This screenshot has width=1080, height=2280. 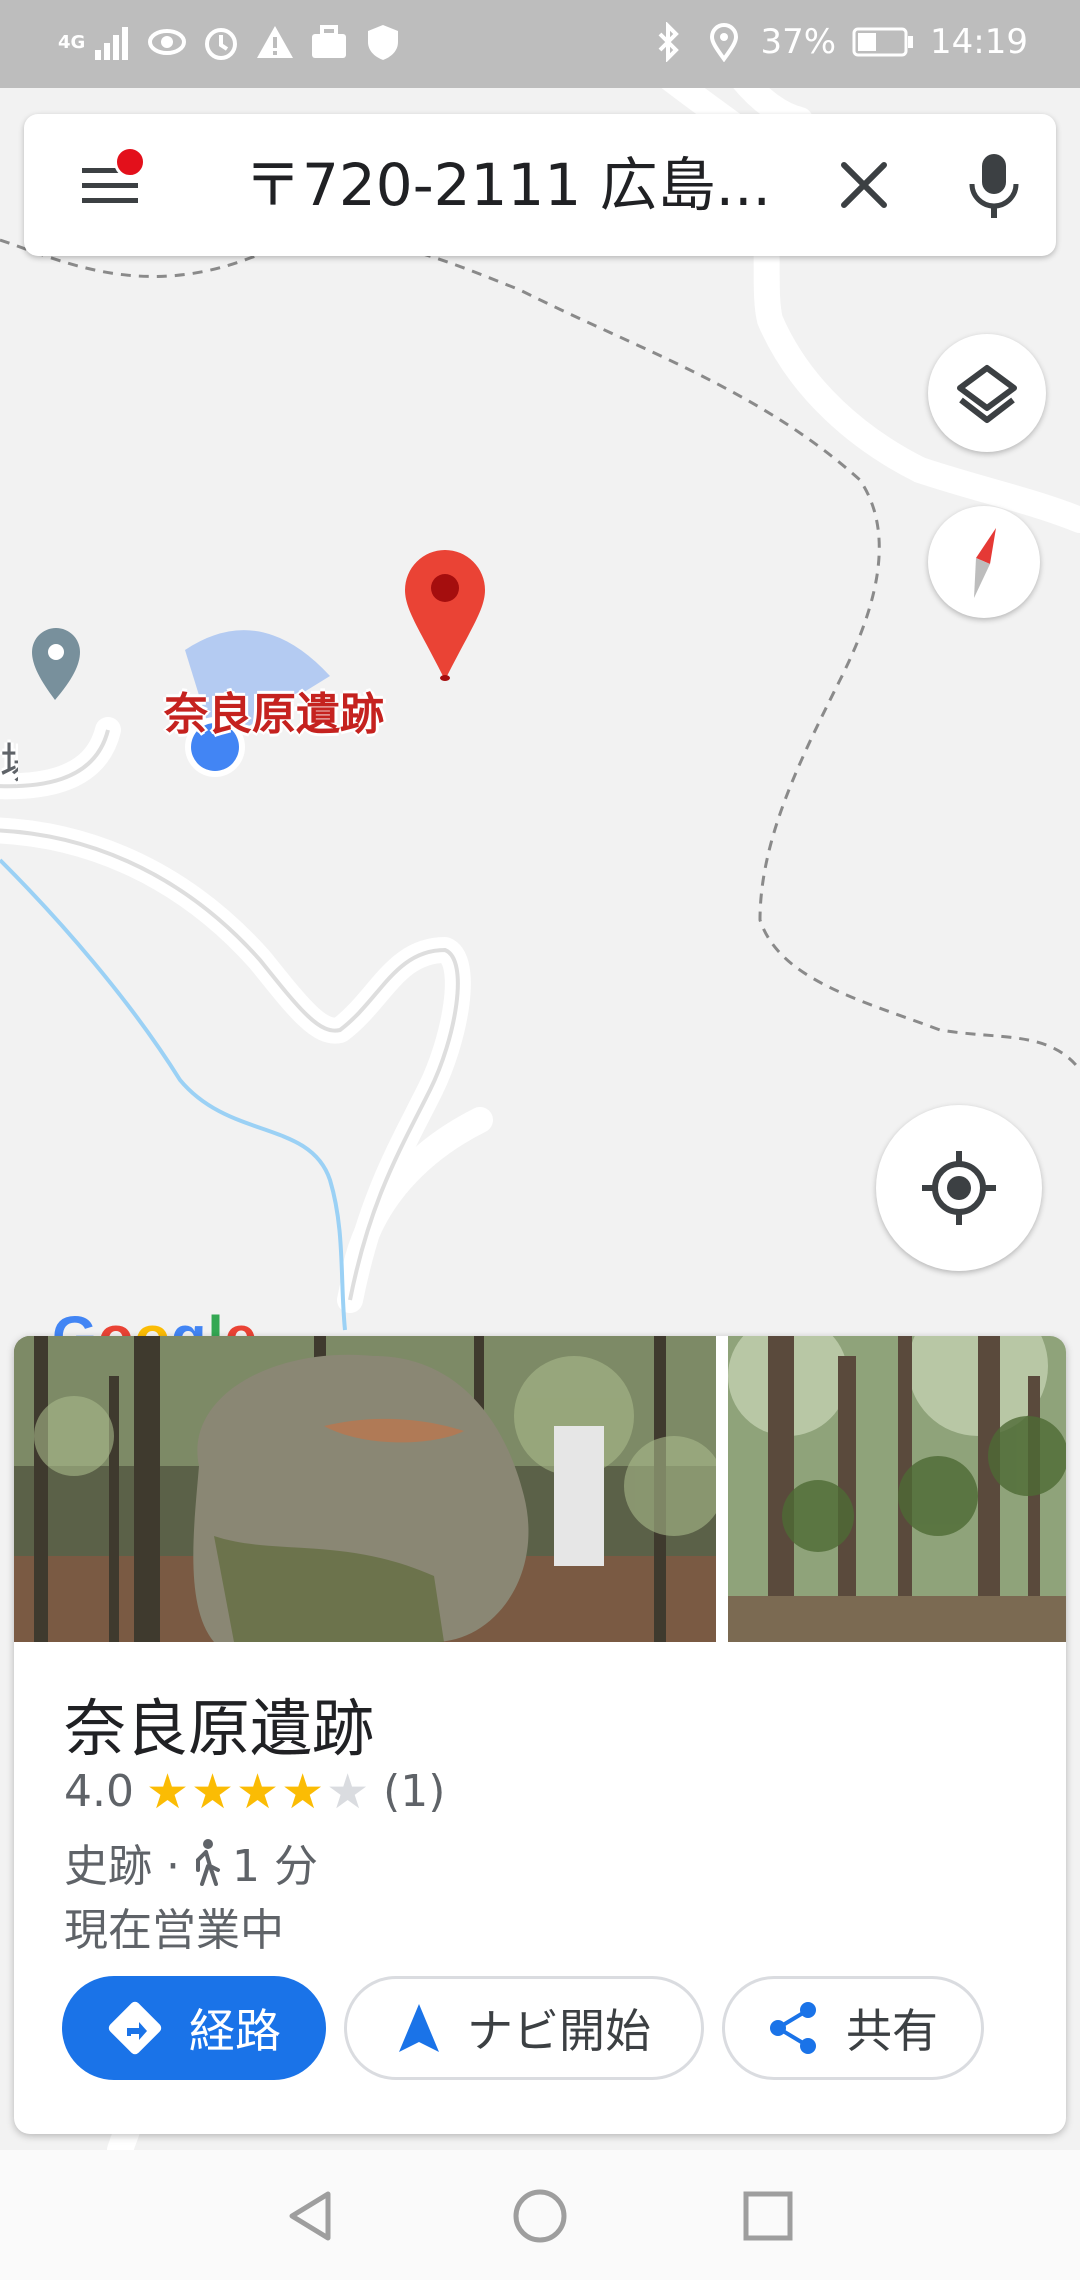 What do you see at coordinates (559, 2031) in the screenshot?
I see `navigate-label: ナビ開始` at bounding box center [559, 2031].